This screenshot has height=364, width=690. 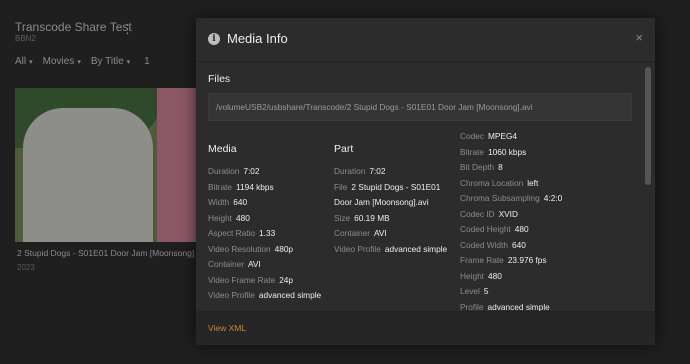 What do you see at coordinates (219, 79) in the screenshot?
I see `files-heading: Files` at bounding box center [219, 79].